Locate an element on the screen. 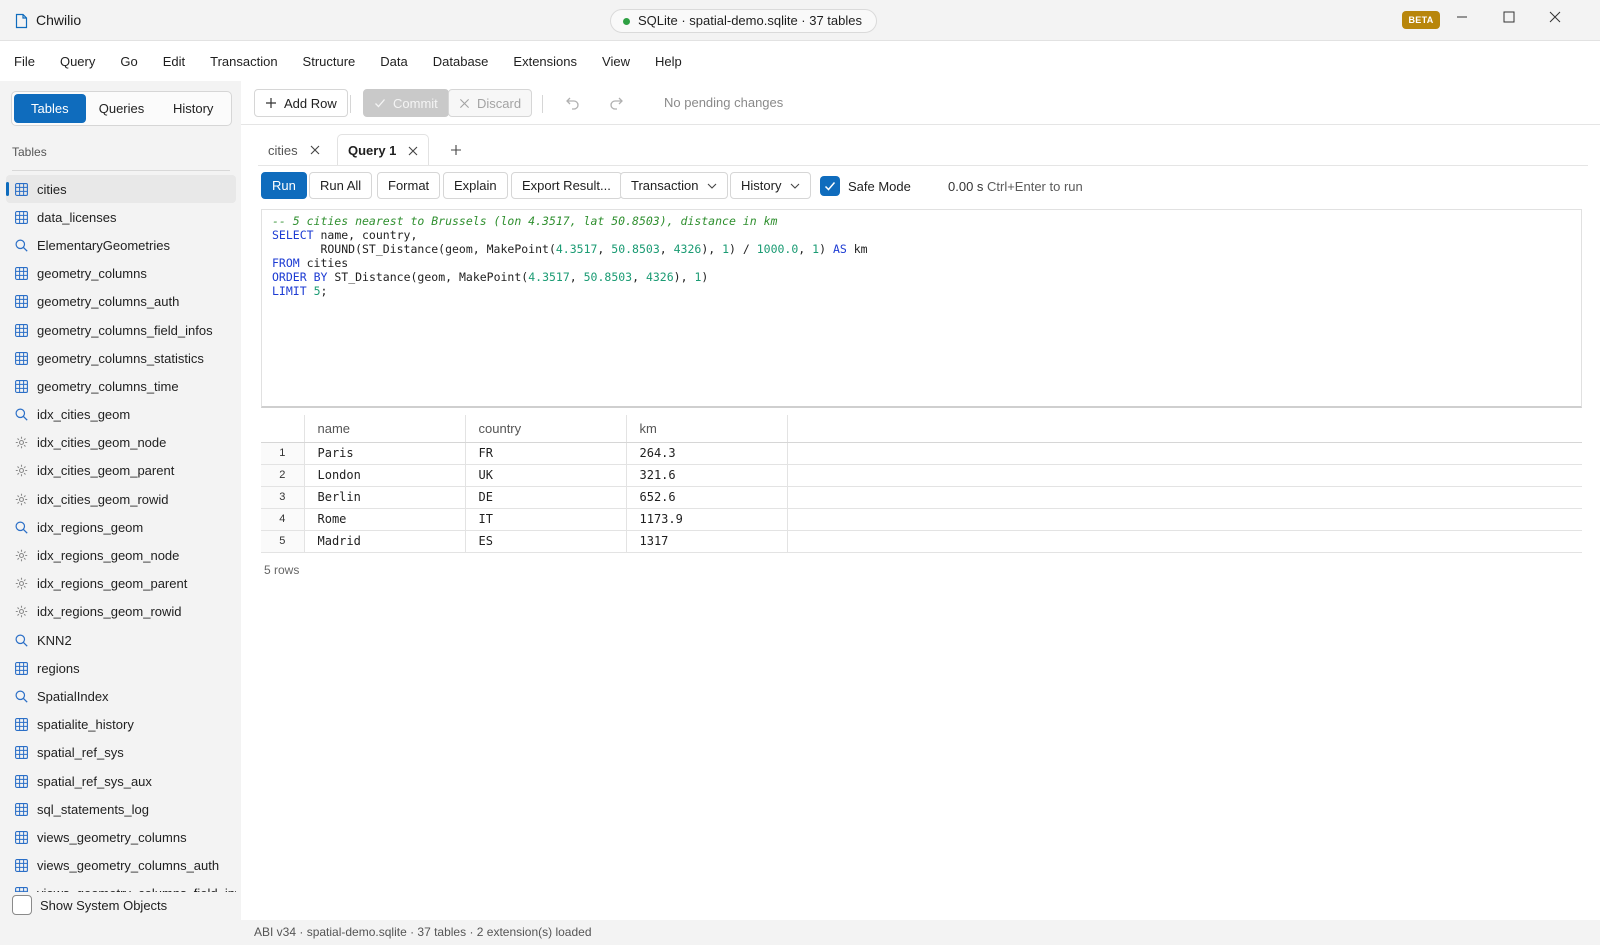 This screenshot has width=1600, height=945. show-system-objects-toggle: Show System Objects is located at coordinates (89, 905).